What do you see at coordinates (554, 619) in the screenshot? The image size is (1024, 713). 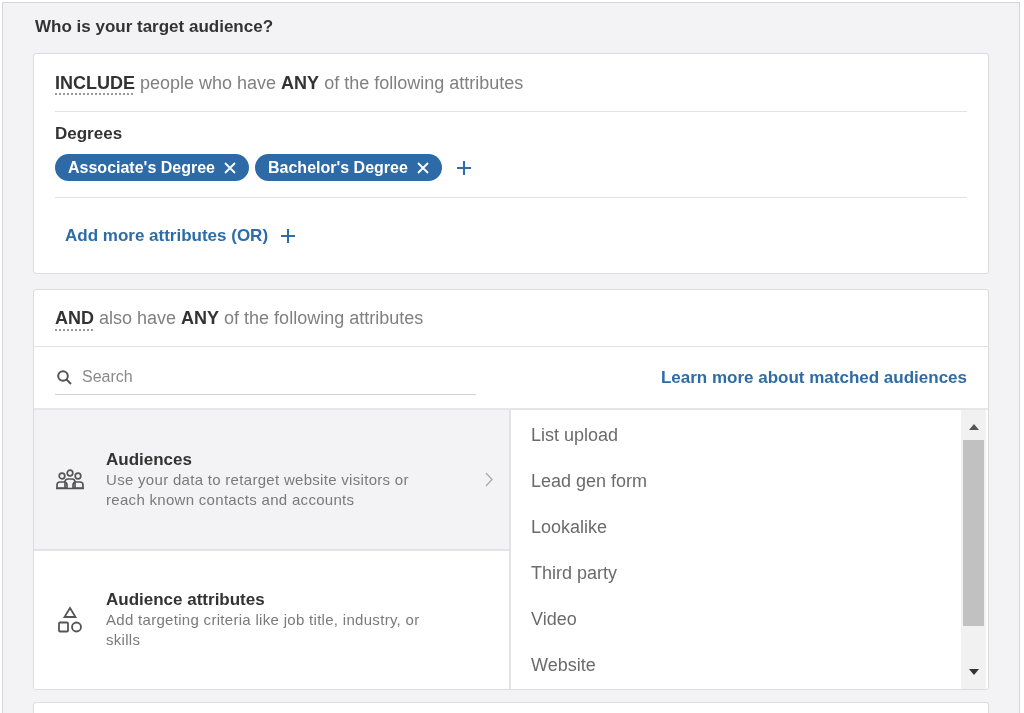 I see `audience-option: Video` at bounding box center [554, 619].